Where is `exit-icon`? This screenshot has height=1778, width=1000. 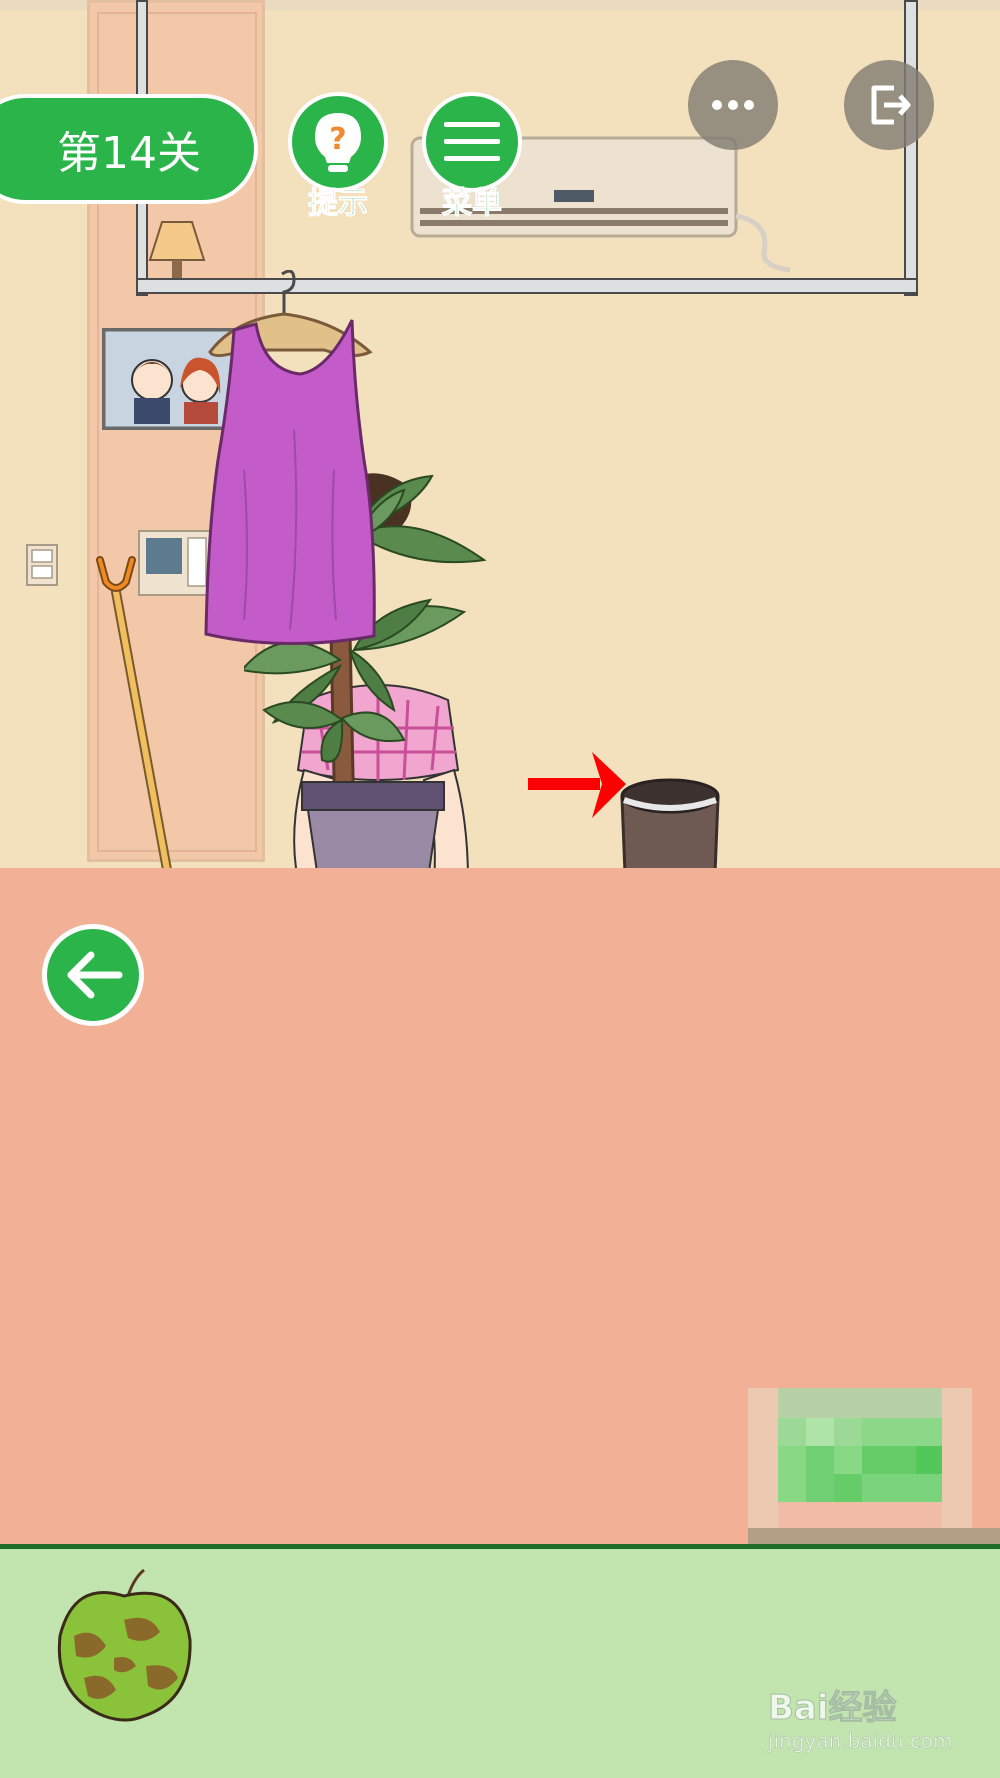
exit-icon is located at coordinates (891, 105).